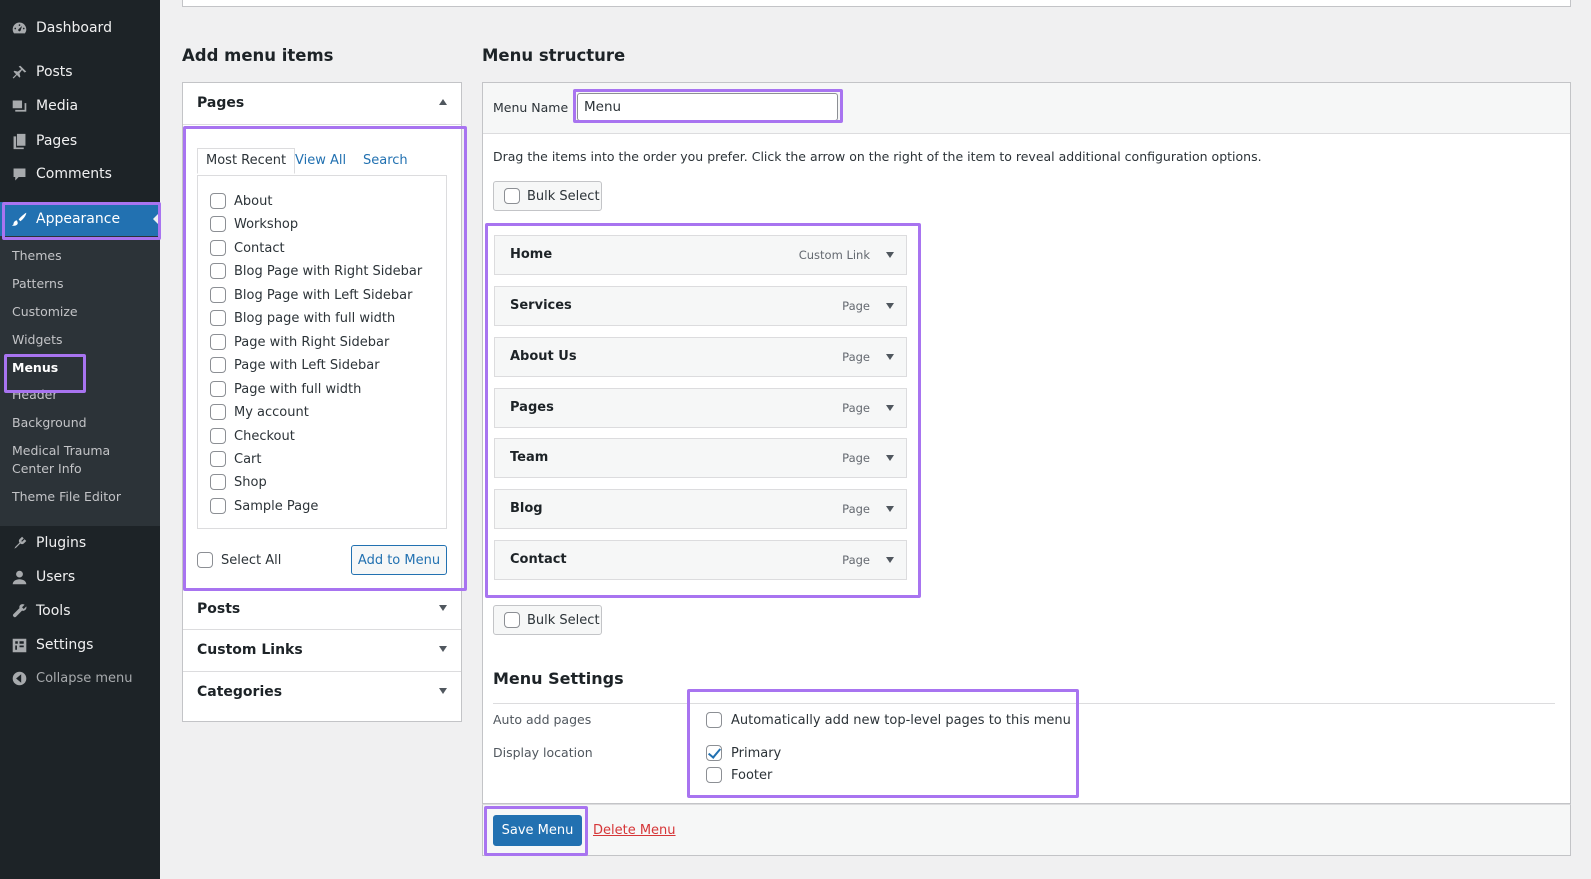  What do you see at coordinates (247, 248) in the screenshot?
I see `page-option-contact: Contact` at bounding box center [247, 248].